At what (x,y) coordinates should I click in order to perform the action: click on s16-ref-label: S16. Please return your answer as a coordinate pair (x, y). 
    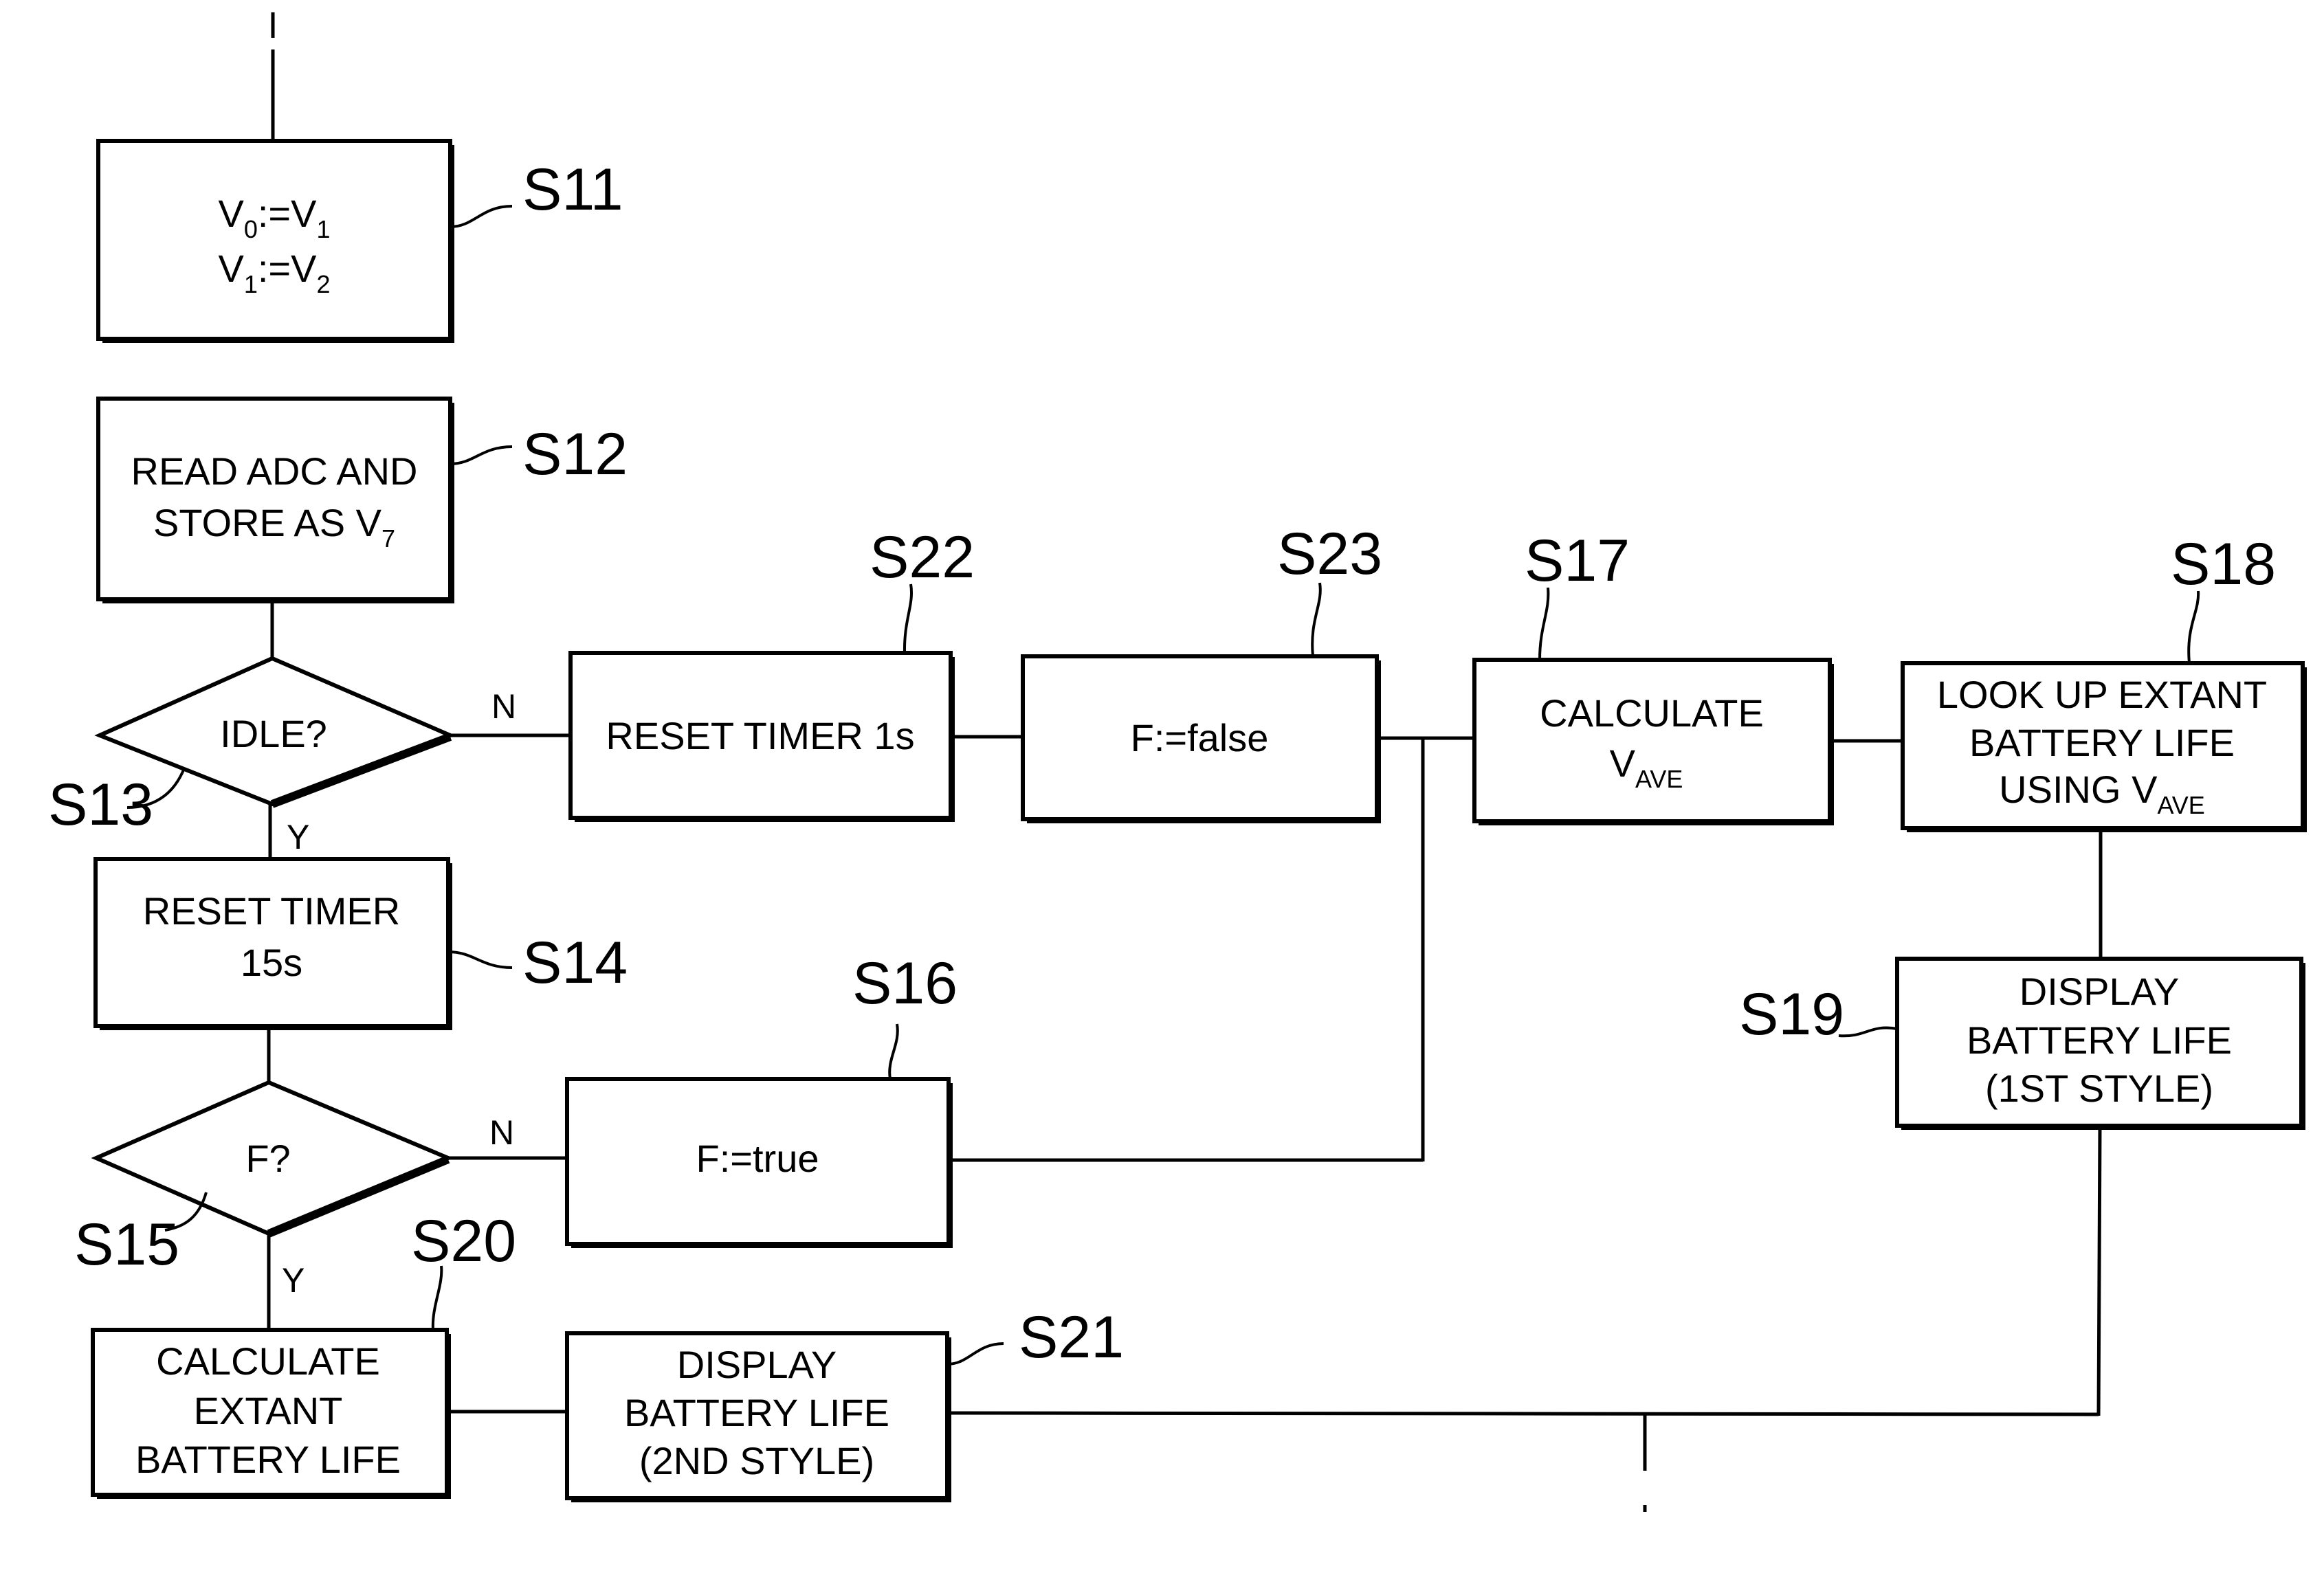
    Looking at the image, I should click on (905, 983).